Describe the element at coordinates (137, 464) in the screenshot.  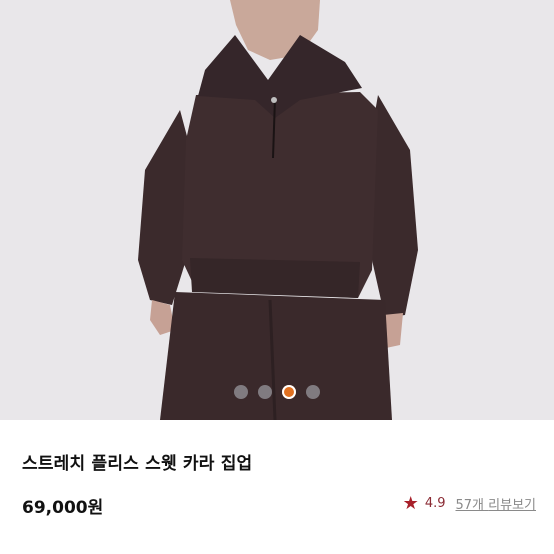
I see `product-title: 스트레치 플리스 스웻 카라 집업` at that location.